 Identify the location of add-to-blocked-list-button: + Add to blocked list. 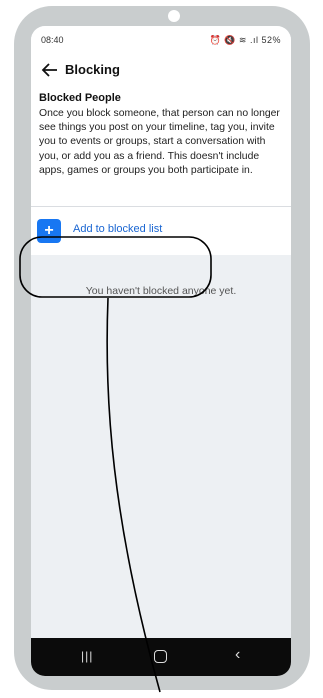
(161, 230).